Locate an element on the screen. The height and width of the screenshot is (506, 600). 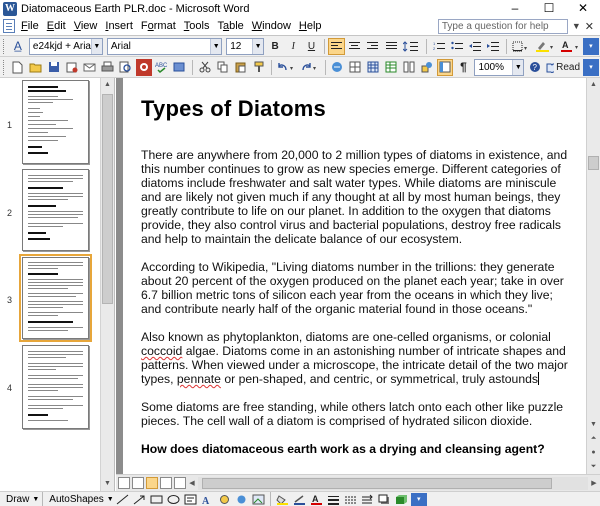
vertical-scrollbar: ▲ ▼ ⏶ ● ⏷ is located at coordinates (593, 276).